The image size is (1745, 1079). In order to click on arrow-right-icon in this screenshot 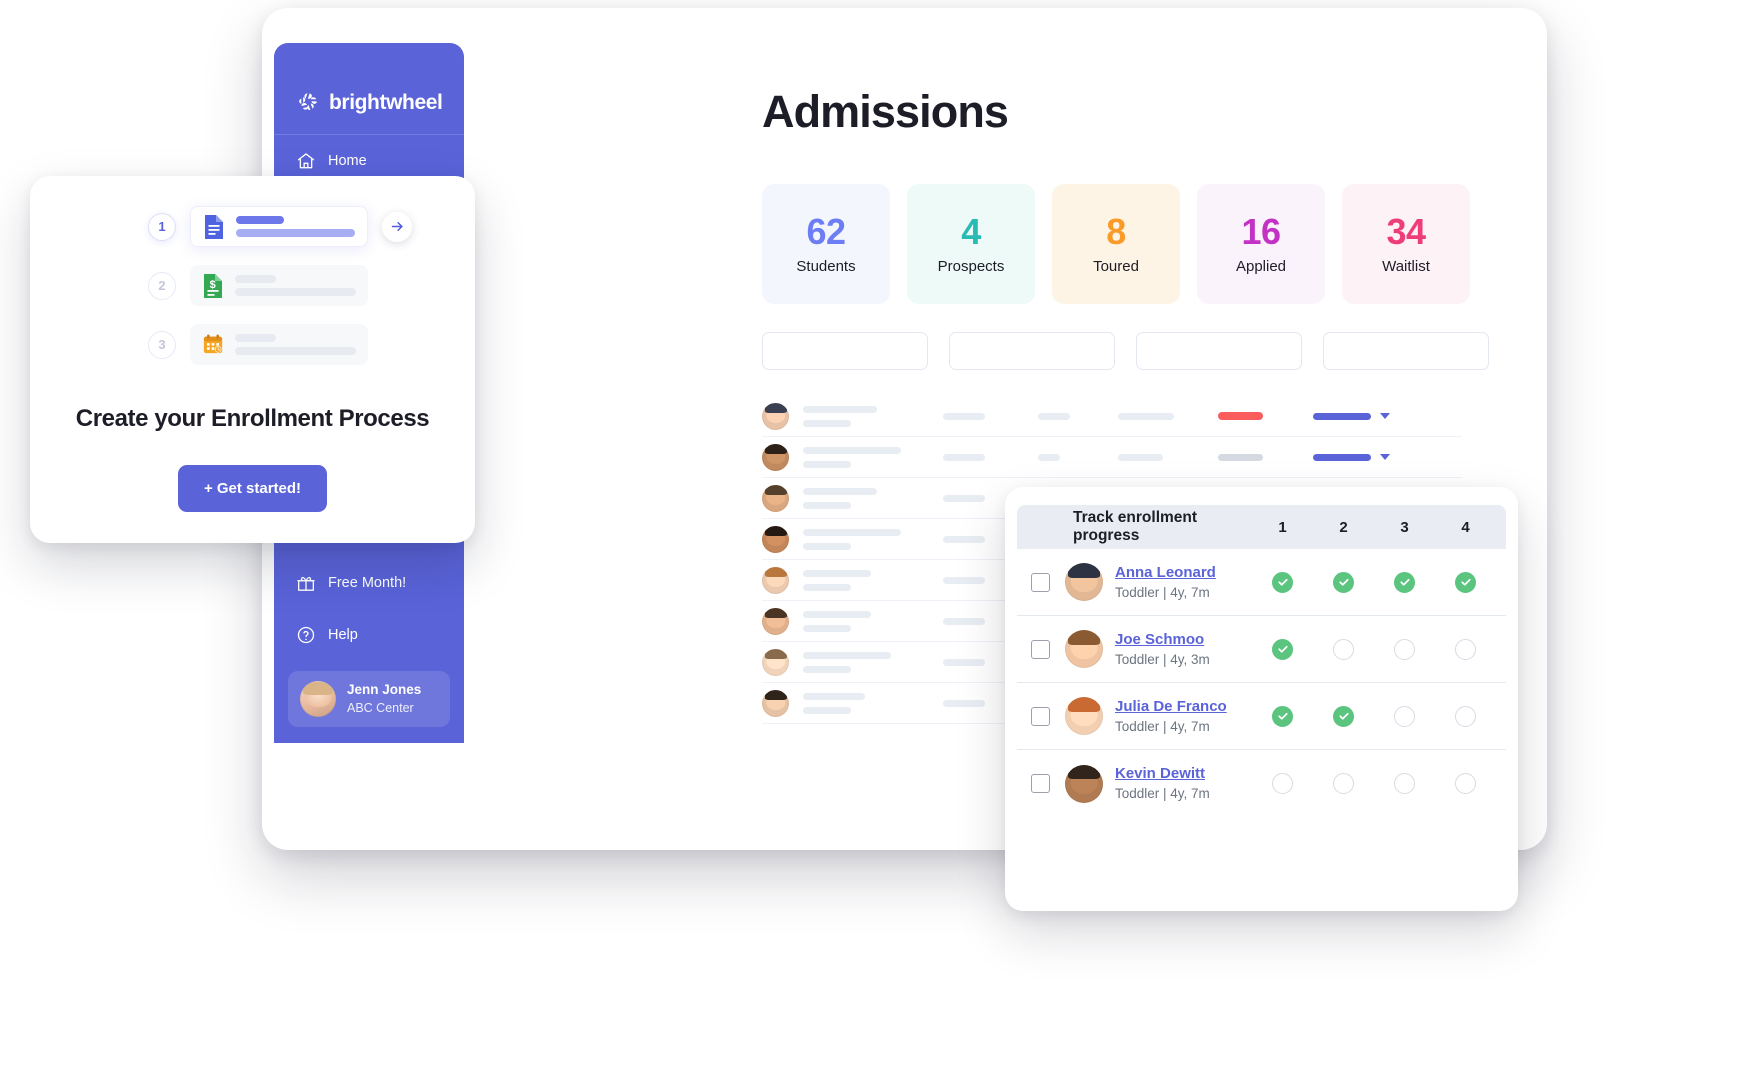, I will do `click(397, 226)`.